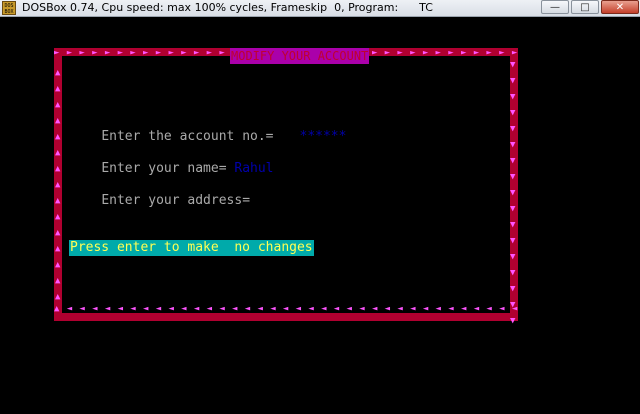 The height and width of the screenshot is (414, 640). I want to click on address-label: Enter your address=, so click(176, 200).